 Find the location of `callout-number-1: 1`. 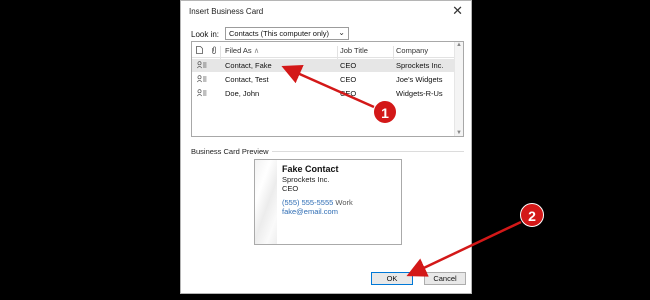

callout-number-1: 1 is located at coordinates (385, 112).